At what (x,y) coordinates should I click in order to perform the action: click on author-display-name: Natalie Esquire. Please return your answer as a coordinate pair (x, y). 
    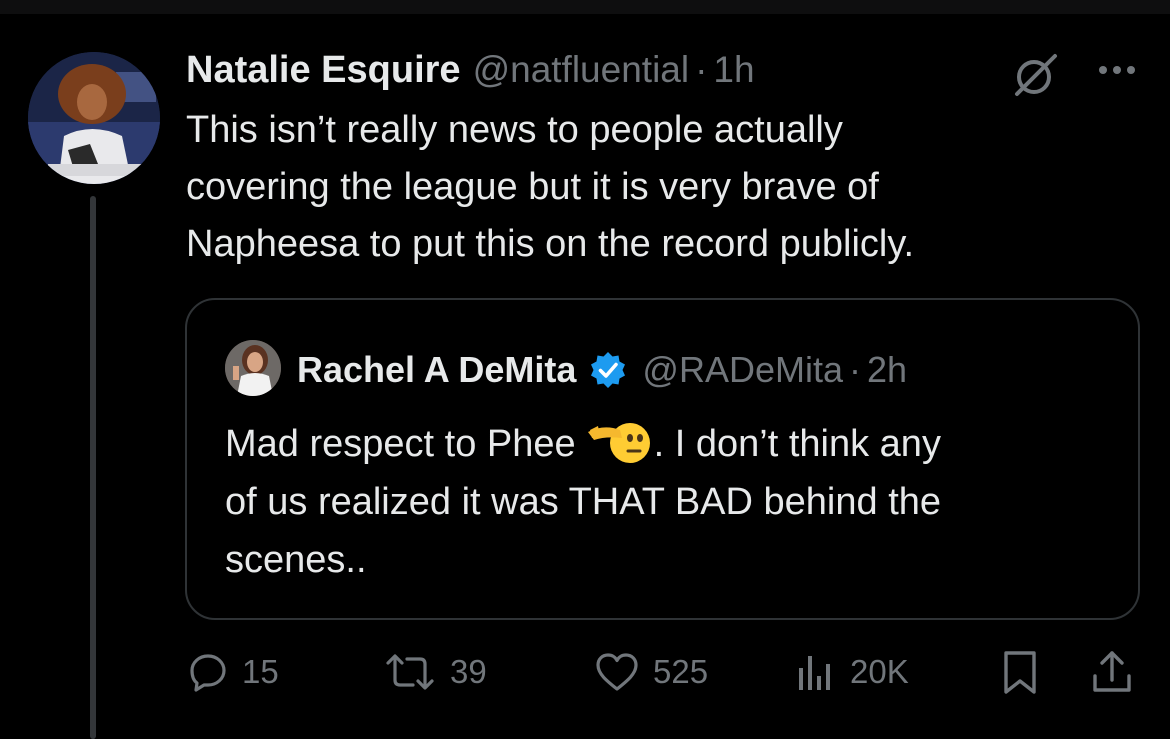
    Looking at the image, I should click on (323, 70).